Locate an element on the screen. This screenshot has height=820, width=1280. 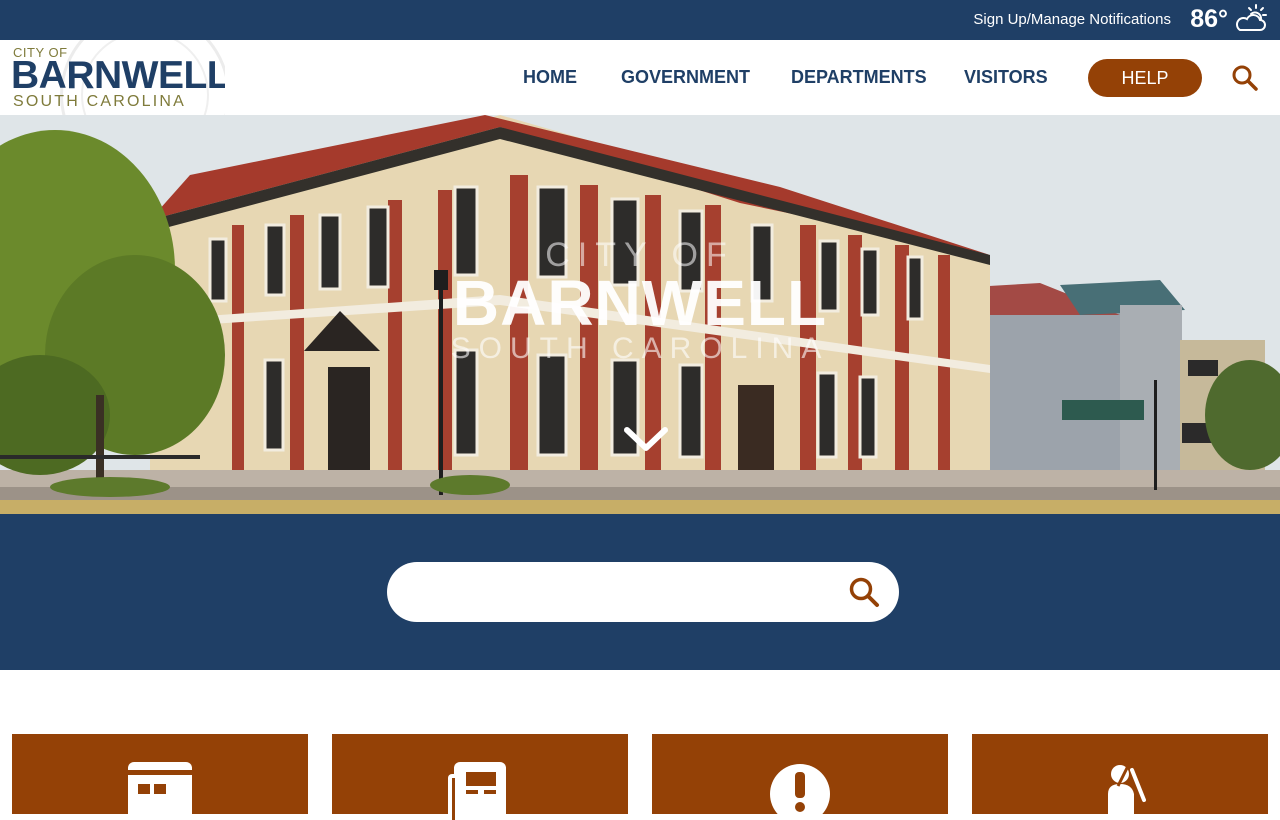
worker-shovel-icon is located at coordinates (1127, 790).